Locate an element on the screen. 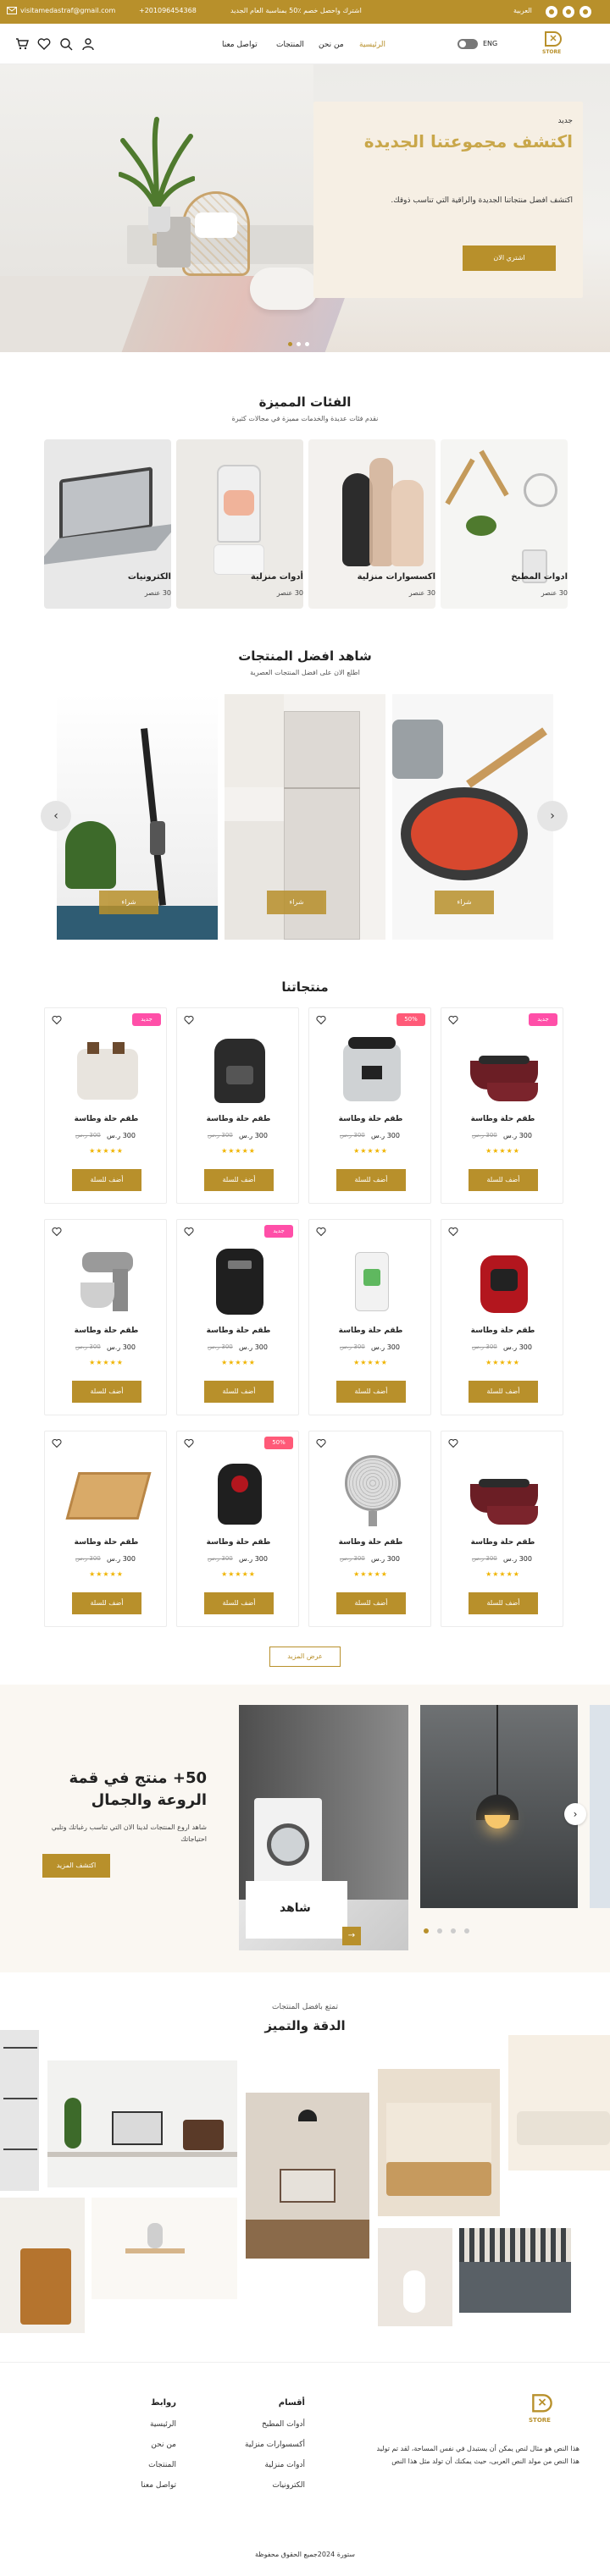 The height and width of the screenshot is (2576, 610). cart-icon is located at coordinates (22, 44).